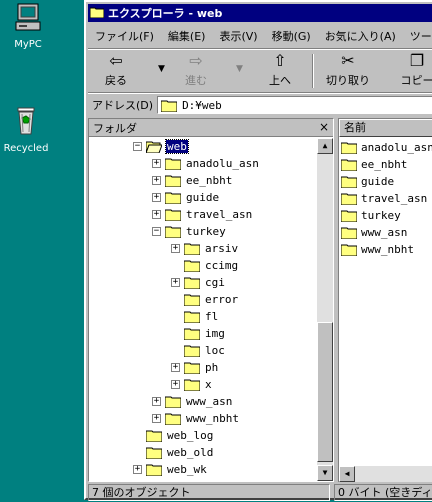 The width and height of the screenshot is (432, 502). I want to click on forward-arrow-icon: ⇨, so click(196, 60).